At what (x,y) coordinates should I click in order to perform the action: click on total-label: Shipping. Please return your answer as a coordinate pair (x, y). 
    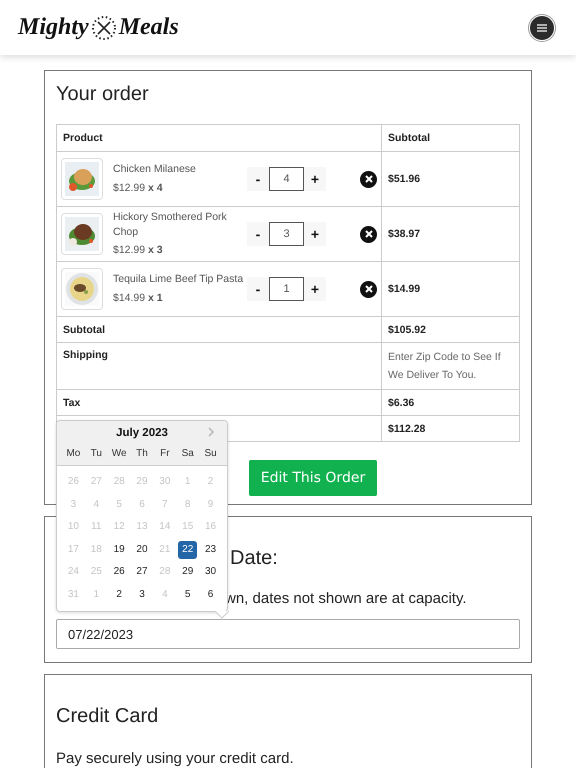
    Looking at the image, I should click on (85, 355).